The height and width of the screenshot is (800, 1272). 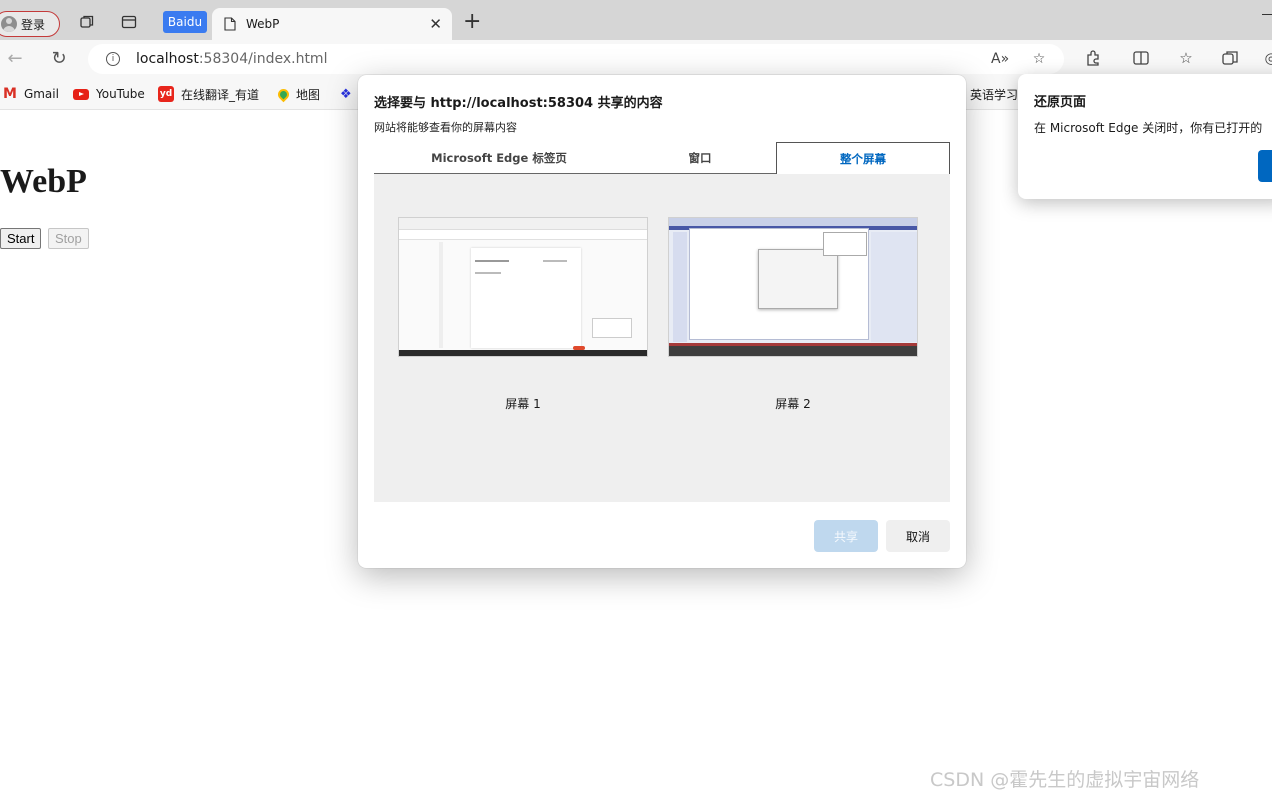 I want to click on bookmark-label: YouTube, so click(x=120, y=94).